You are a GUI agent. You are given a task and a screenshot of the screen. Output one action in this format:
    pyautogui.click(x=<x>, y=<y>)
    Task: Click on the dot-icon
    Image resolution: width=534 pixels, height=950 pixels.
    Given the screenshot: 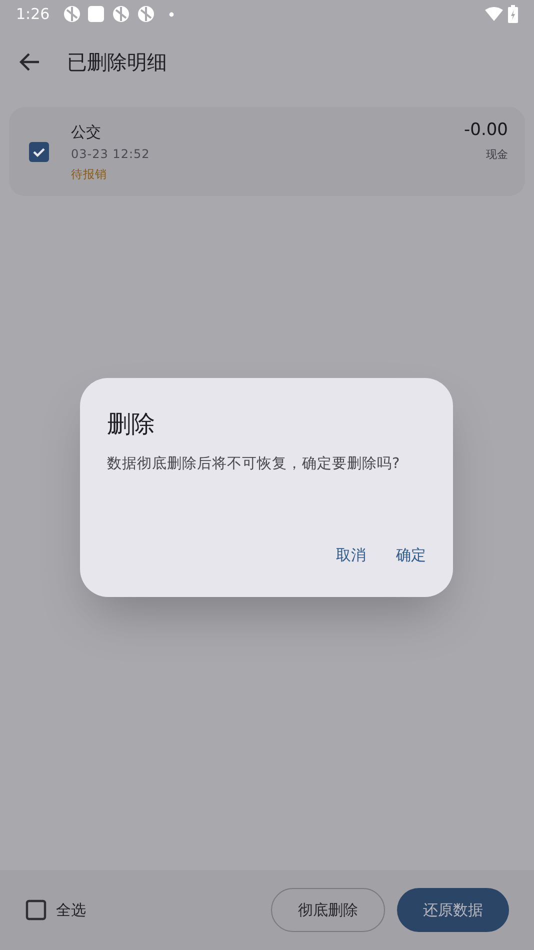 What is the action you would take?
    pyautogui.click(x=171, y=14)
    